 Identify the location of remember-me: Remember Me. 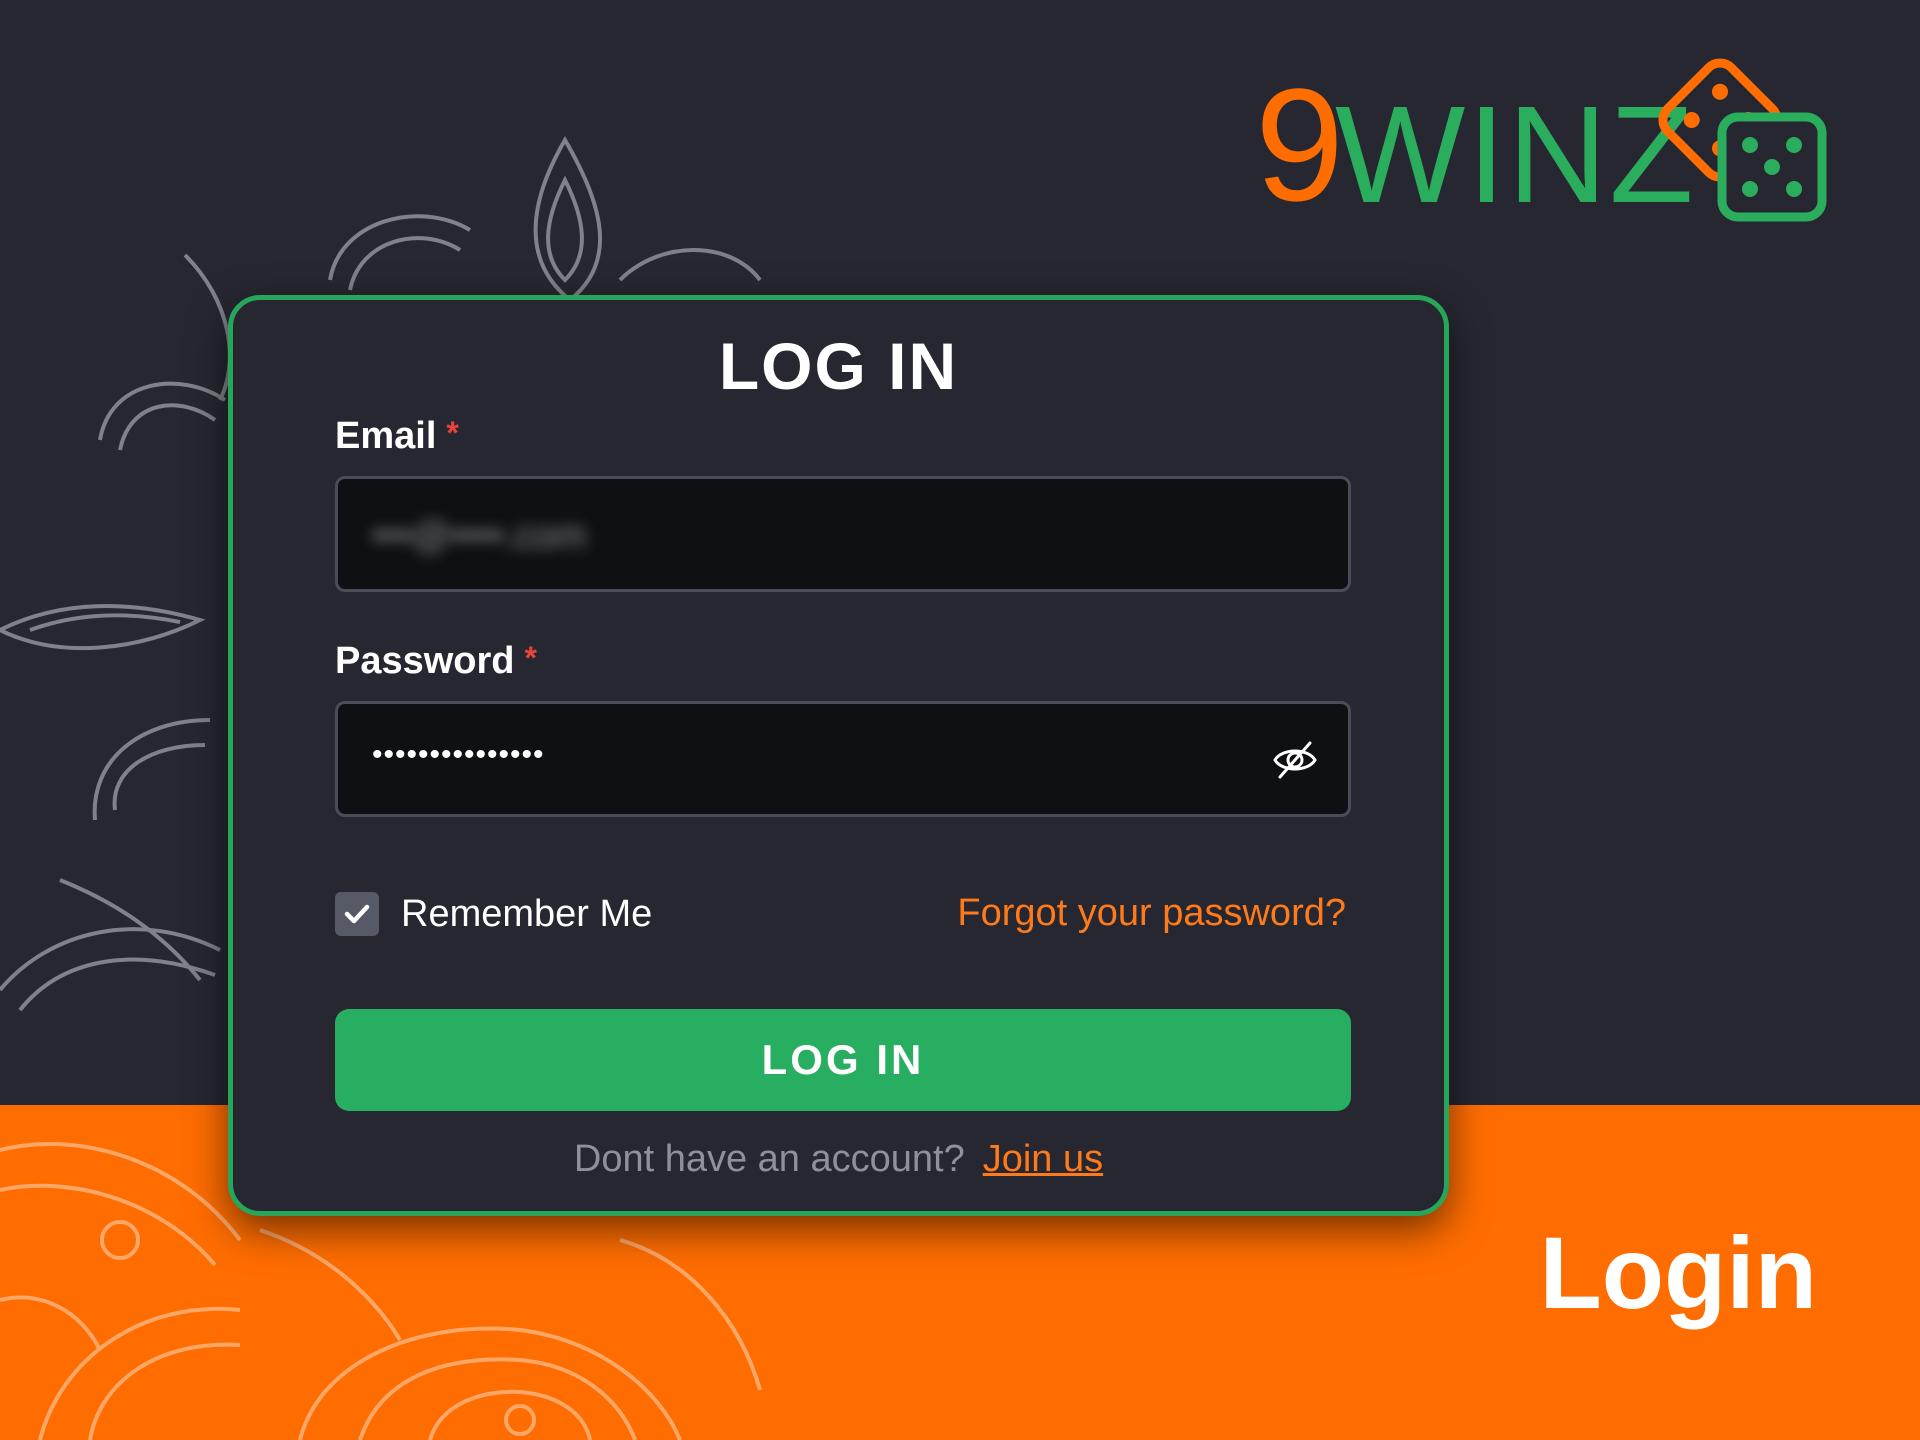
(493, 914).